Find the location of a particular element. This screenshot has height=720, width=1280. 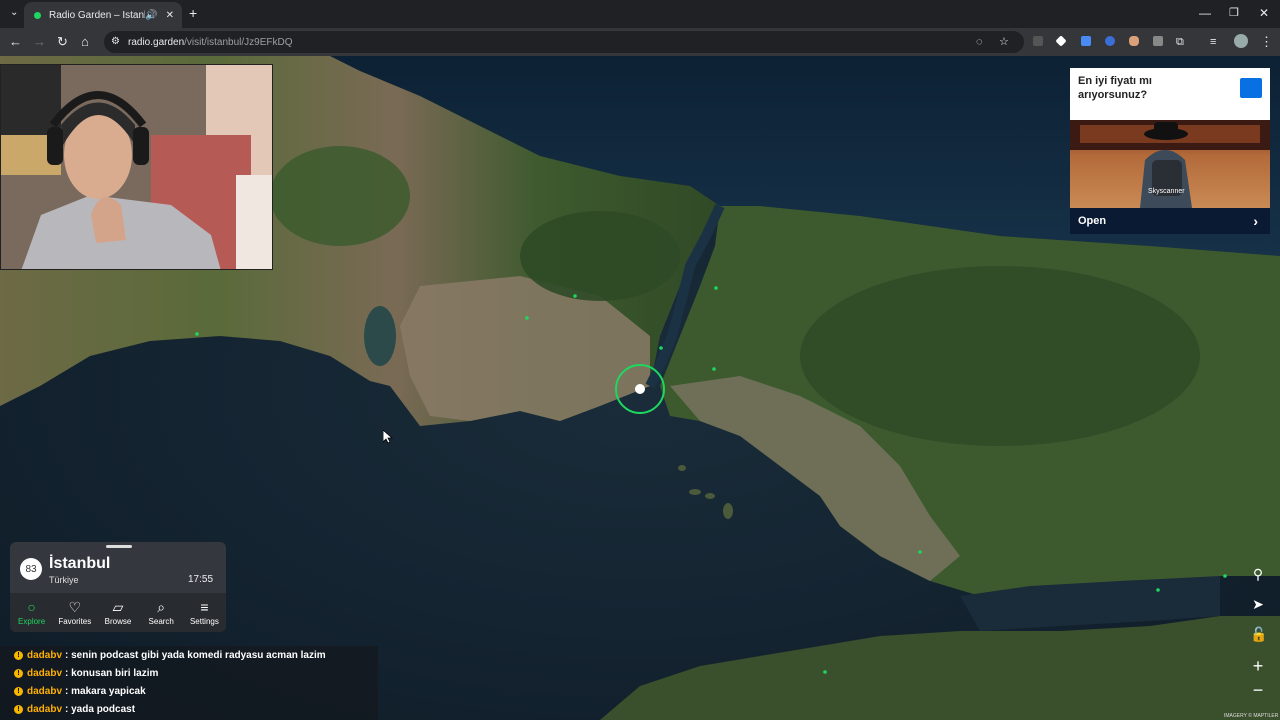

lock-icon: 🔓 is located at coordinates (1258, 634).